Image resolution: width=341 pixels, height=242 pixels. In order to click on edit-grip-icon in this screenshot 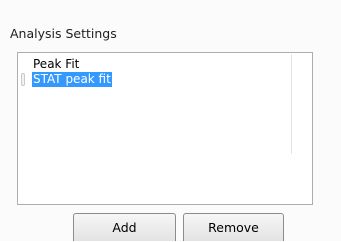, I will do `click(23, 79)`.